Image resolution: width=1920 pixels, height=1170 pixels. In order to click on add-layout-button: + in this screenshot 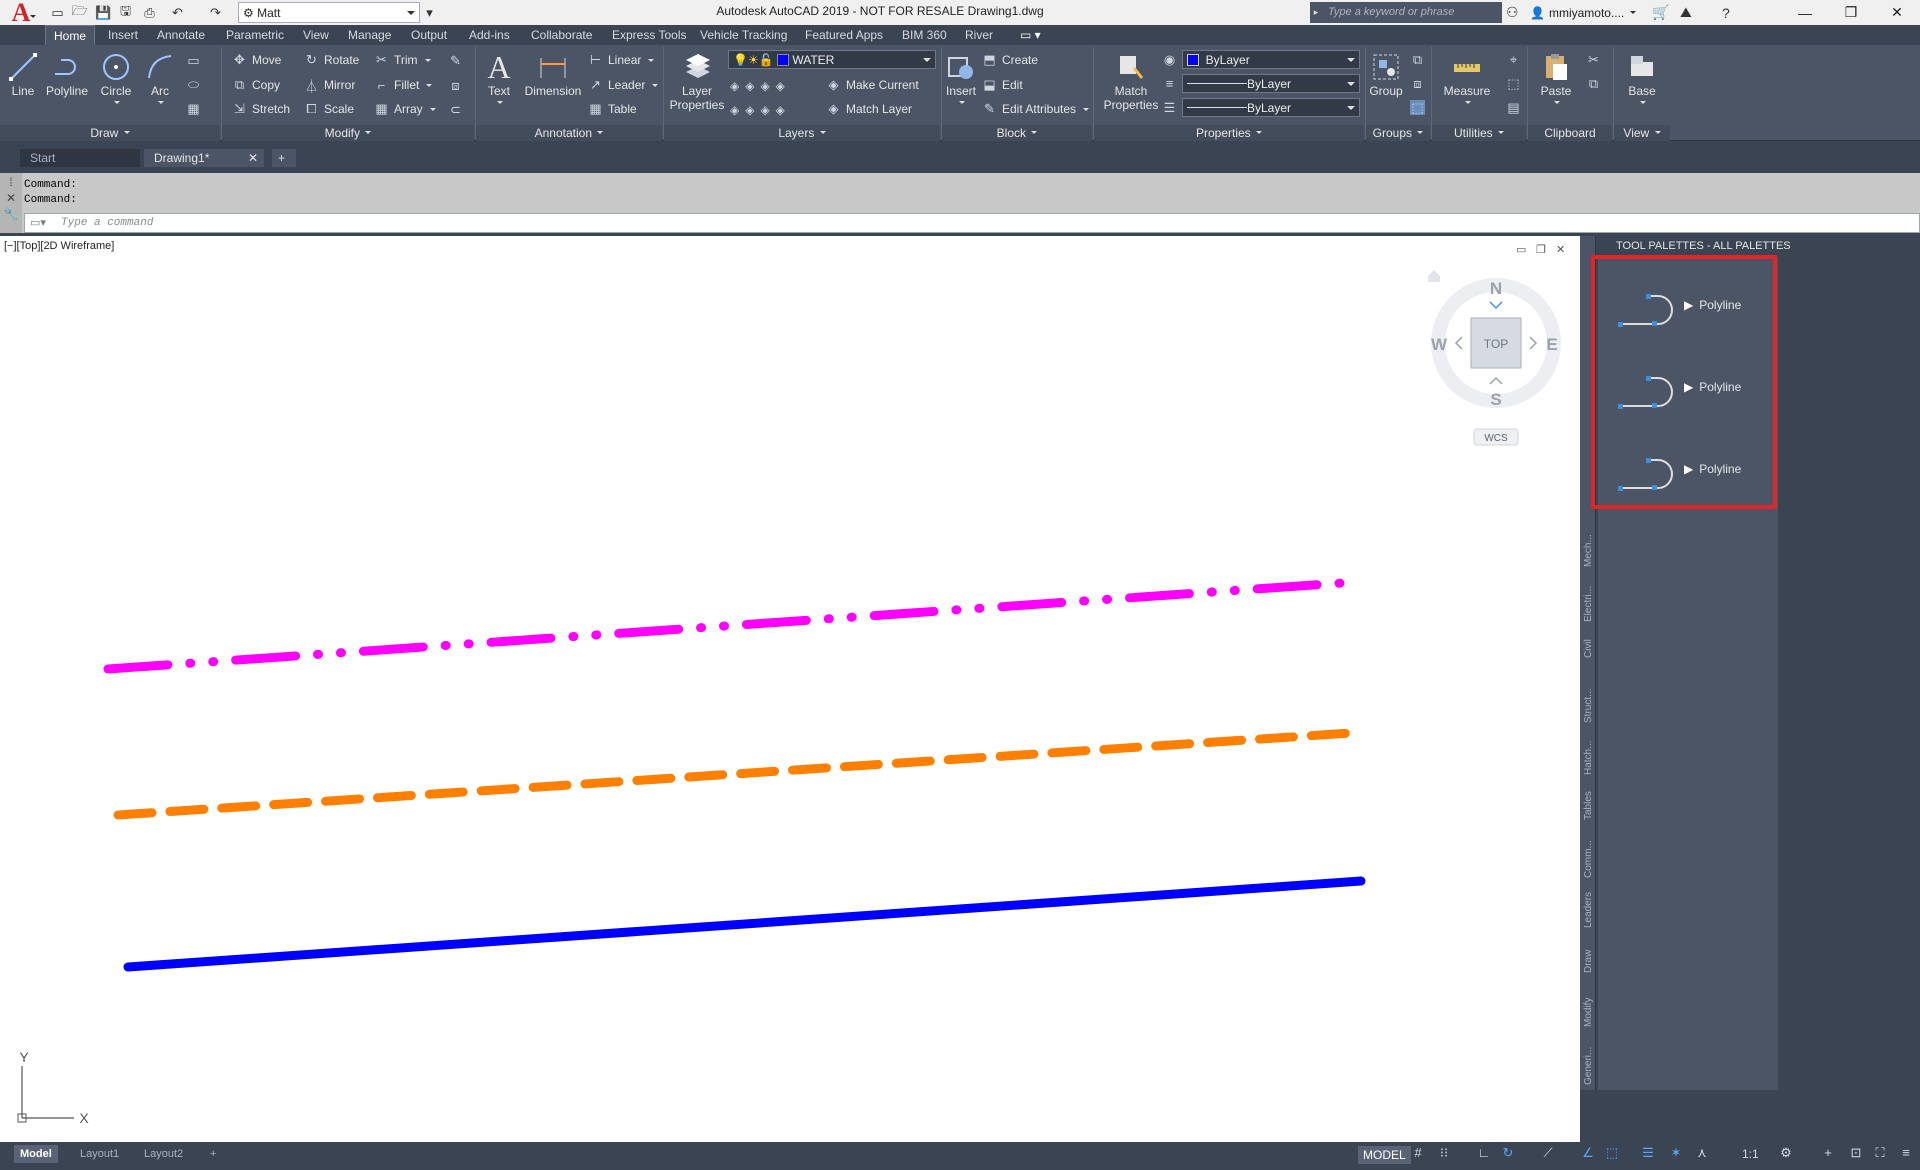, I will do `click(213, 1154)`.